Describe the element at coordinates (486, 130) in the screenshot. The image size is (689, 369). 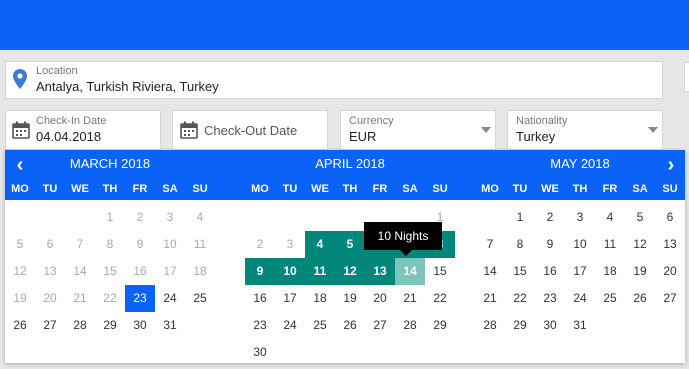
I see `chevron-down-icon` at that location.